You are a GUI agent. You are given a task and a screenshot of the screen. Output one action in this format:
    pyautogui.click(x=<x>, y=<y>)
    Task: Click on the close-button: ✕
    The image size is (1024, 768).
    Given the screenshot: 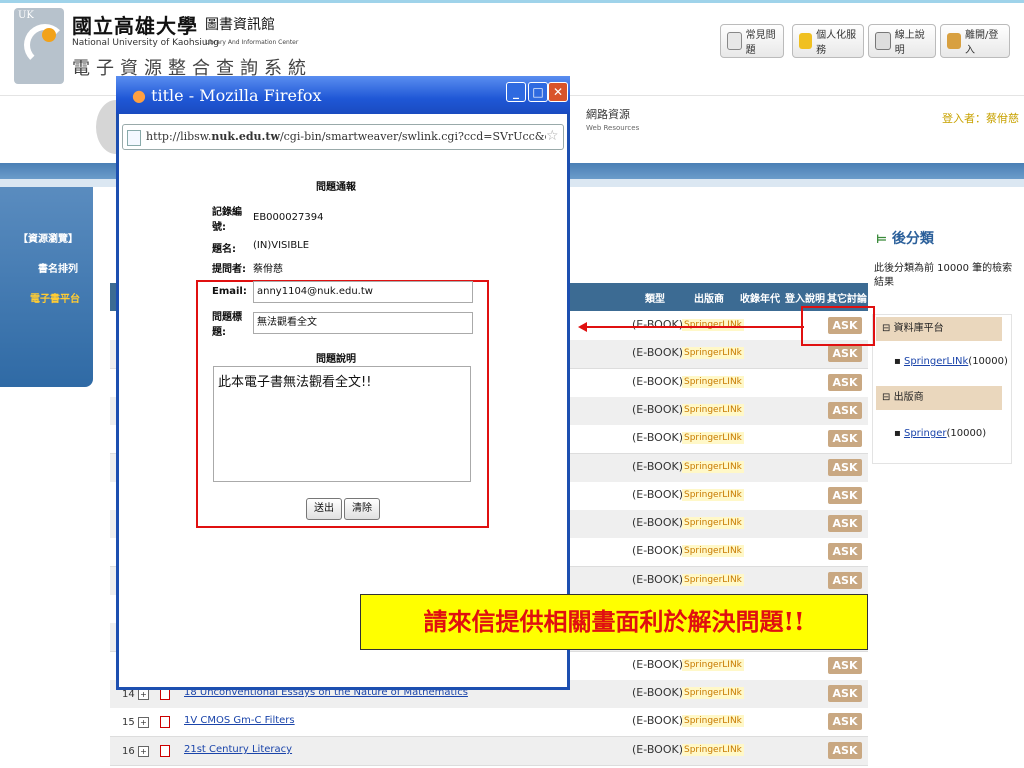 What is the action you would take?
    pyautogui.click(x=558, y=92)
    